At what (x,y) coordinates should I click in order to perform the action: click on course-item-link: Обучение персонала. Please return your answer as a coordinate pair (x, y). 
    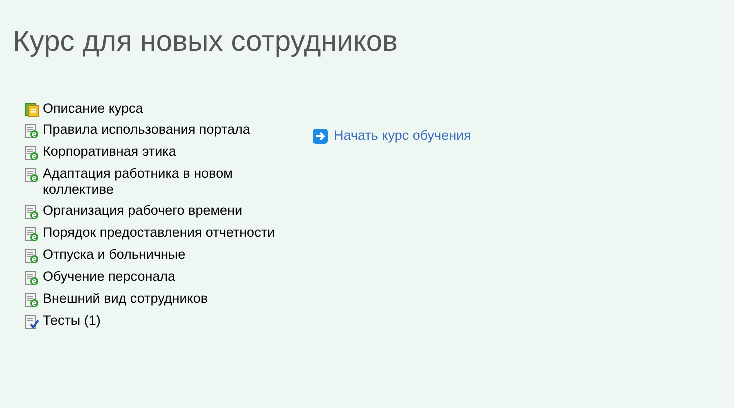
    Looking at the image, I should click on (109, 277).